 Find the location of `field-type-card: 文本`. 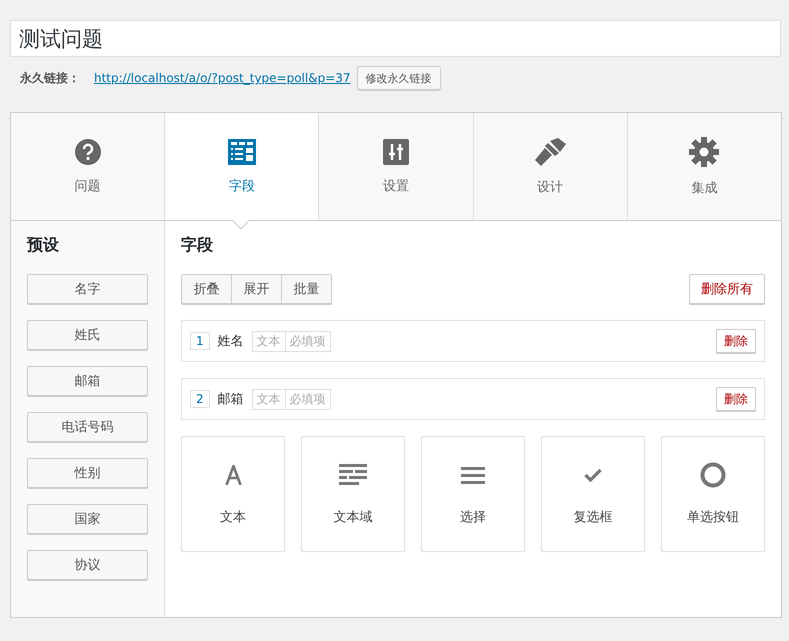

field-type-card: 文本 is located at coordinates (233, 494).